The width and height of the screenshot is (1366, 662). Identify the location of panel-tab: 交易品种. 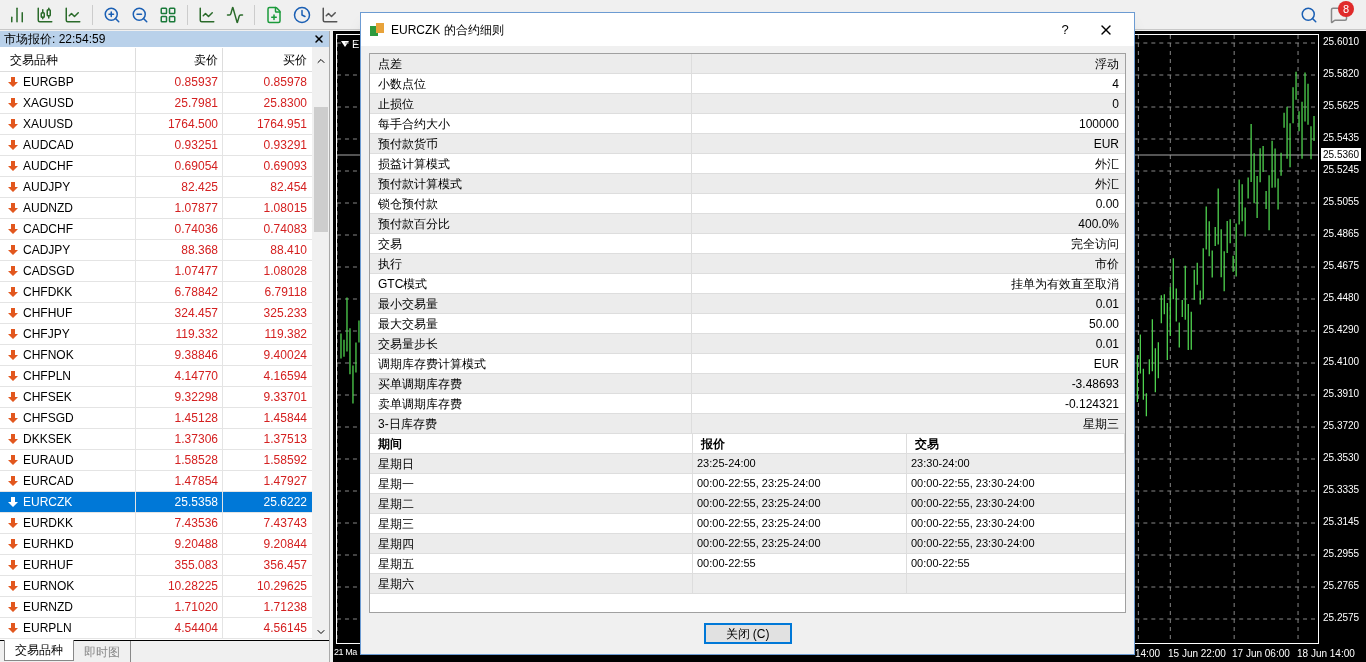
(39, 650).